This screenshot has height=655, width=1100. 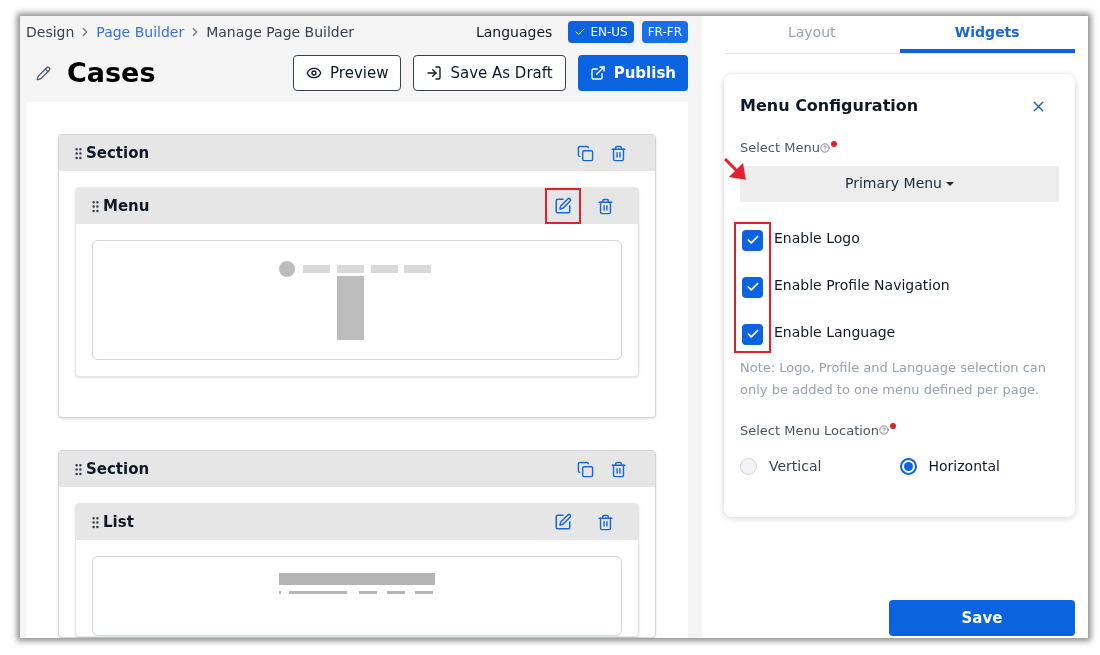 I want to click on enter-icon, so click(x=434, y=73).